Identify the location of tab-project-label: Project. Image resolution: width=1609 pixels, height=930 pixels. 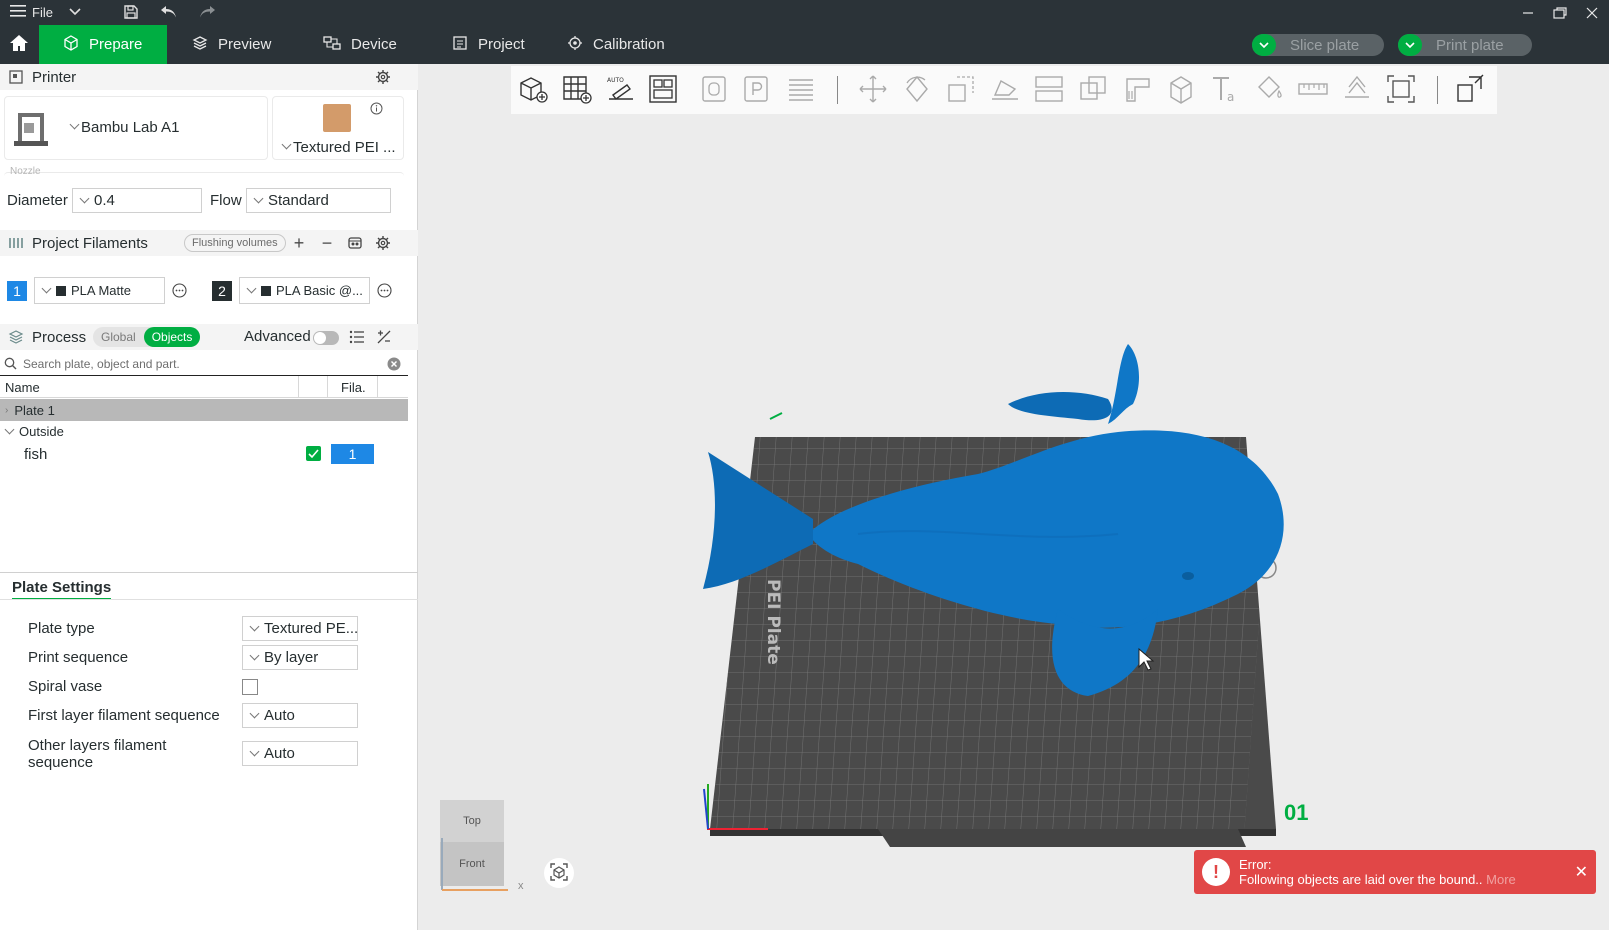
(501, 44).